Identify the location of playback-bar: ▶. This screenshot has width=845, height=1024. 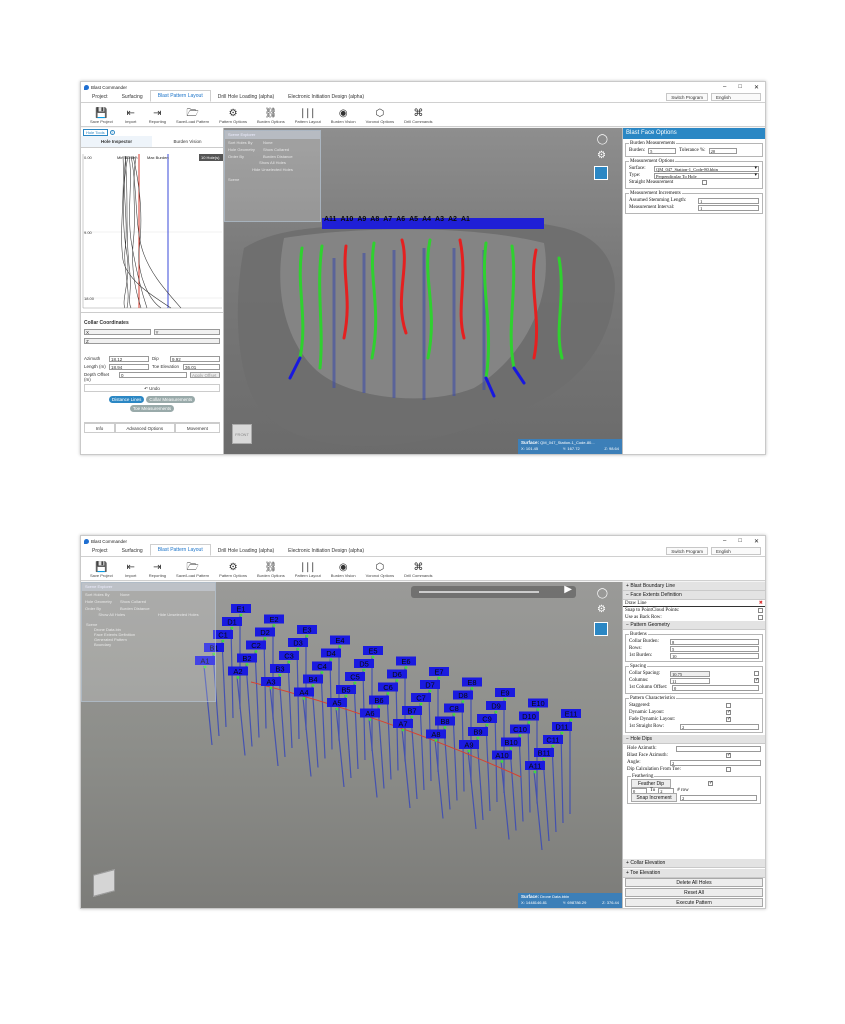
(493, 591).